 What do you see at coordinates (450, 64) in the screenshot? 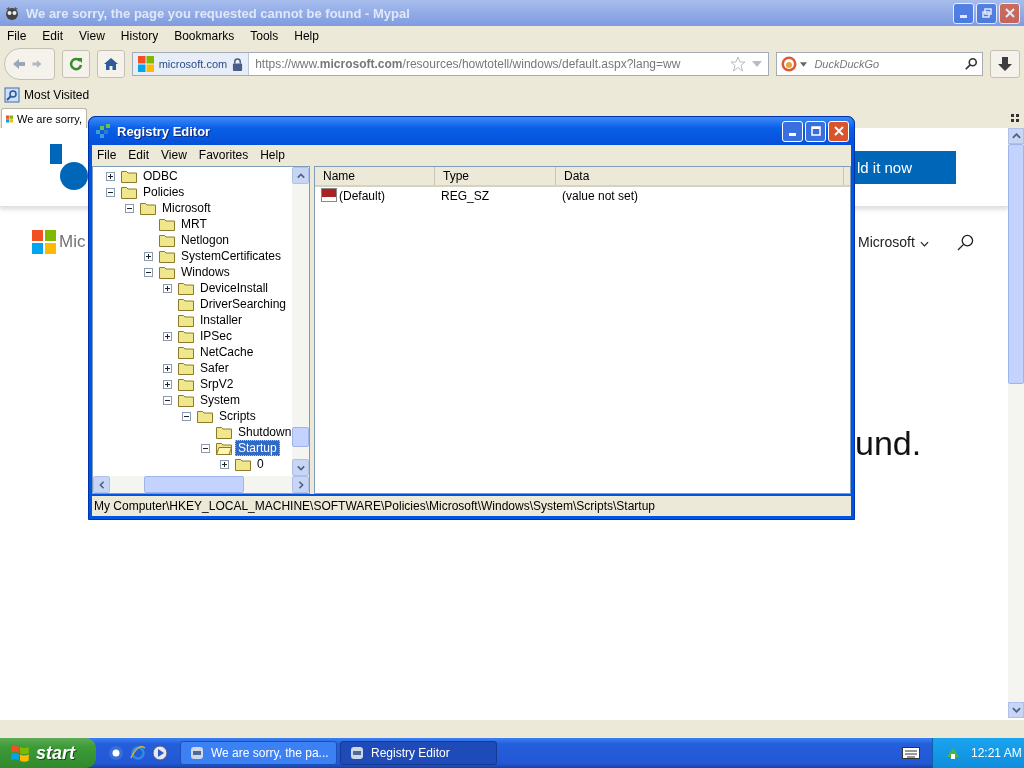
I see `address-field: microsoft.com https://www.microsoft.com/resources/howtotell/windows/default.aspx?lang=ww` at bounding box center [450, 64].